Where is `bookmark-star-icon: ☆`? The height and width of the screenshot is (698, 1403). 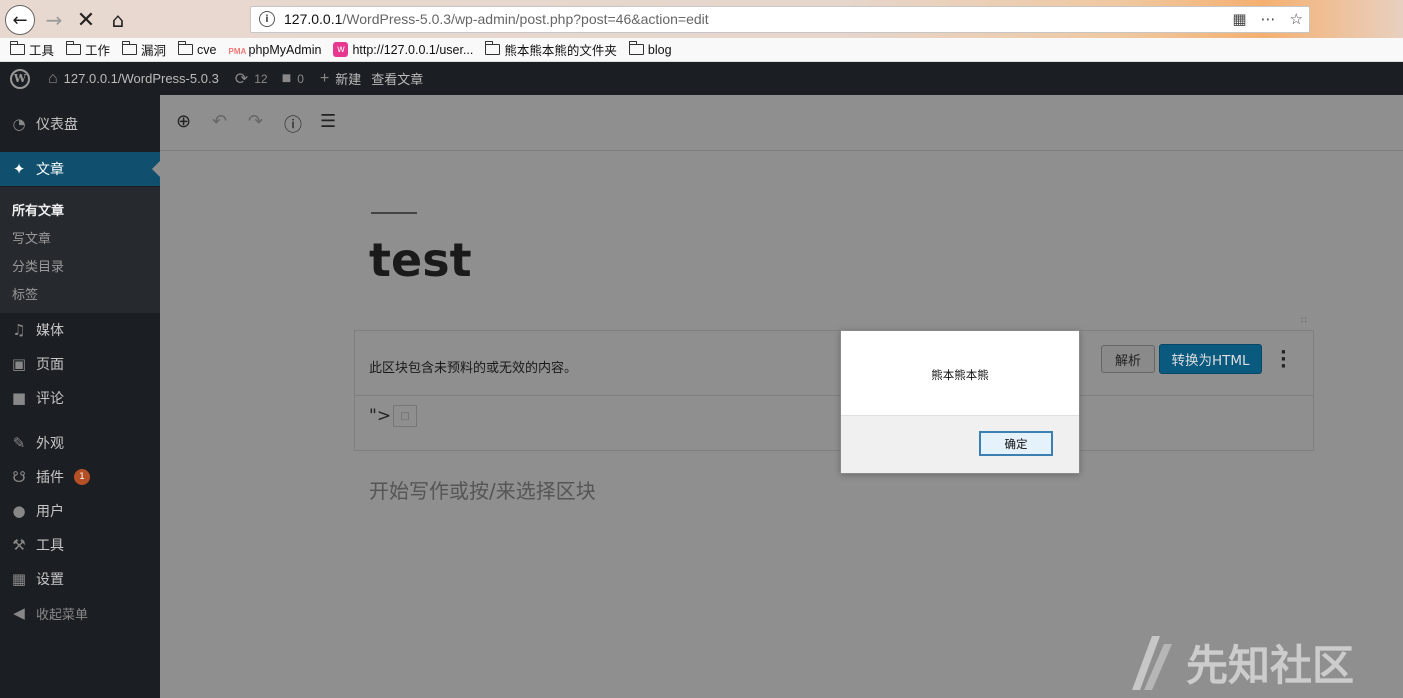 bookmark-star-icon: ☆ is located at coordinates (1296, 19).